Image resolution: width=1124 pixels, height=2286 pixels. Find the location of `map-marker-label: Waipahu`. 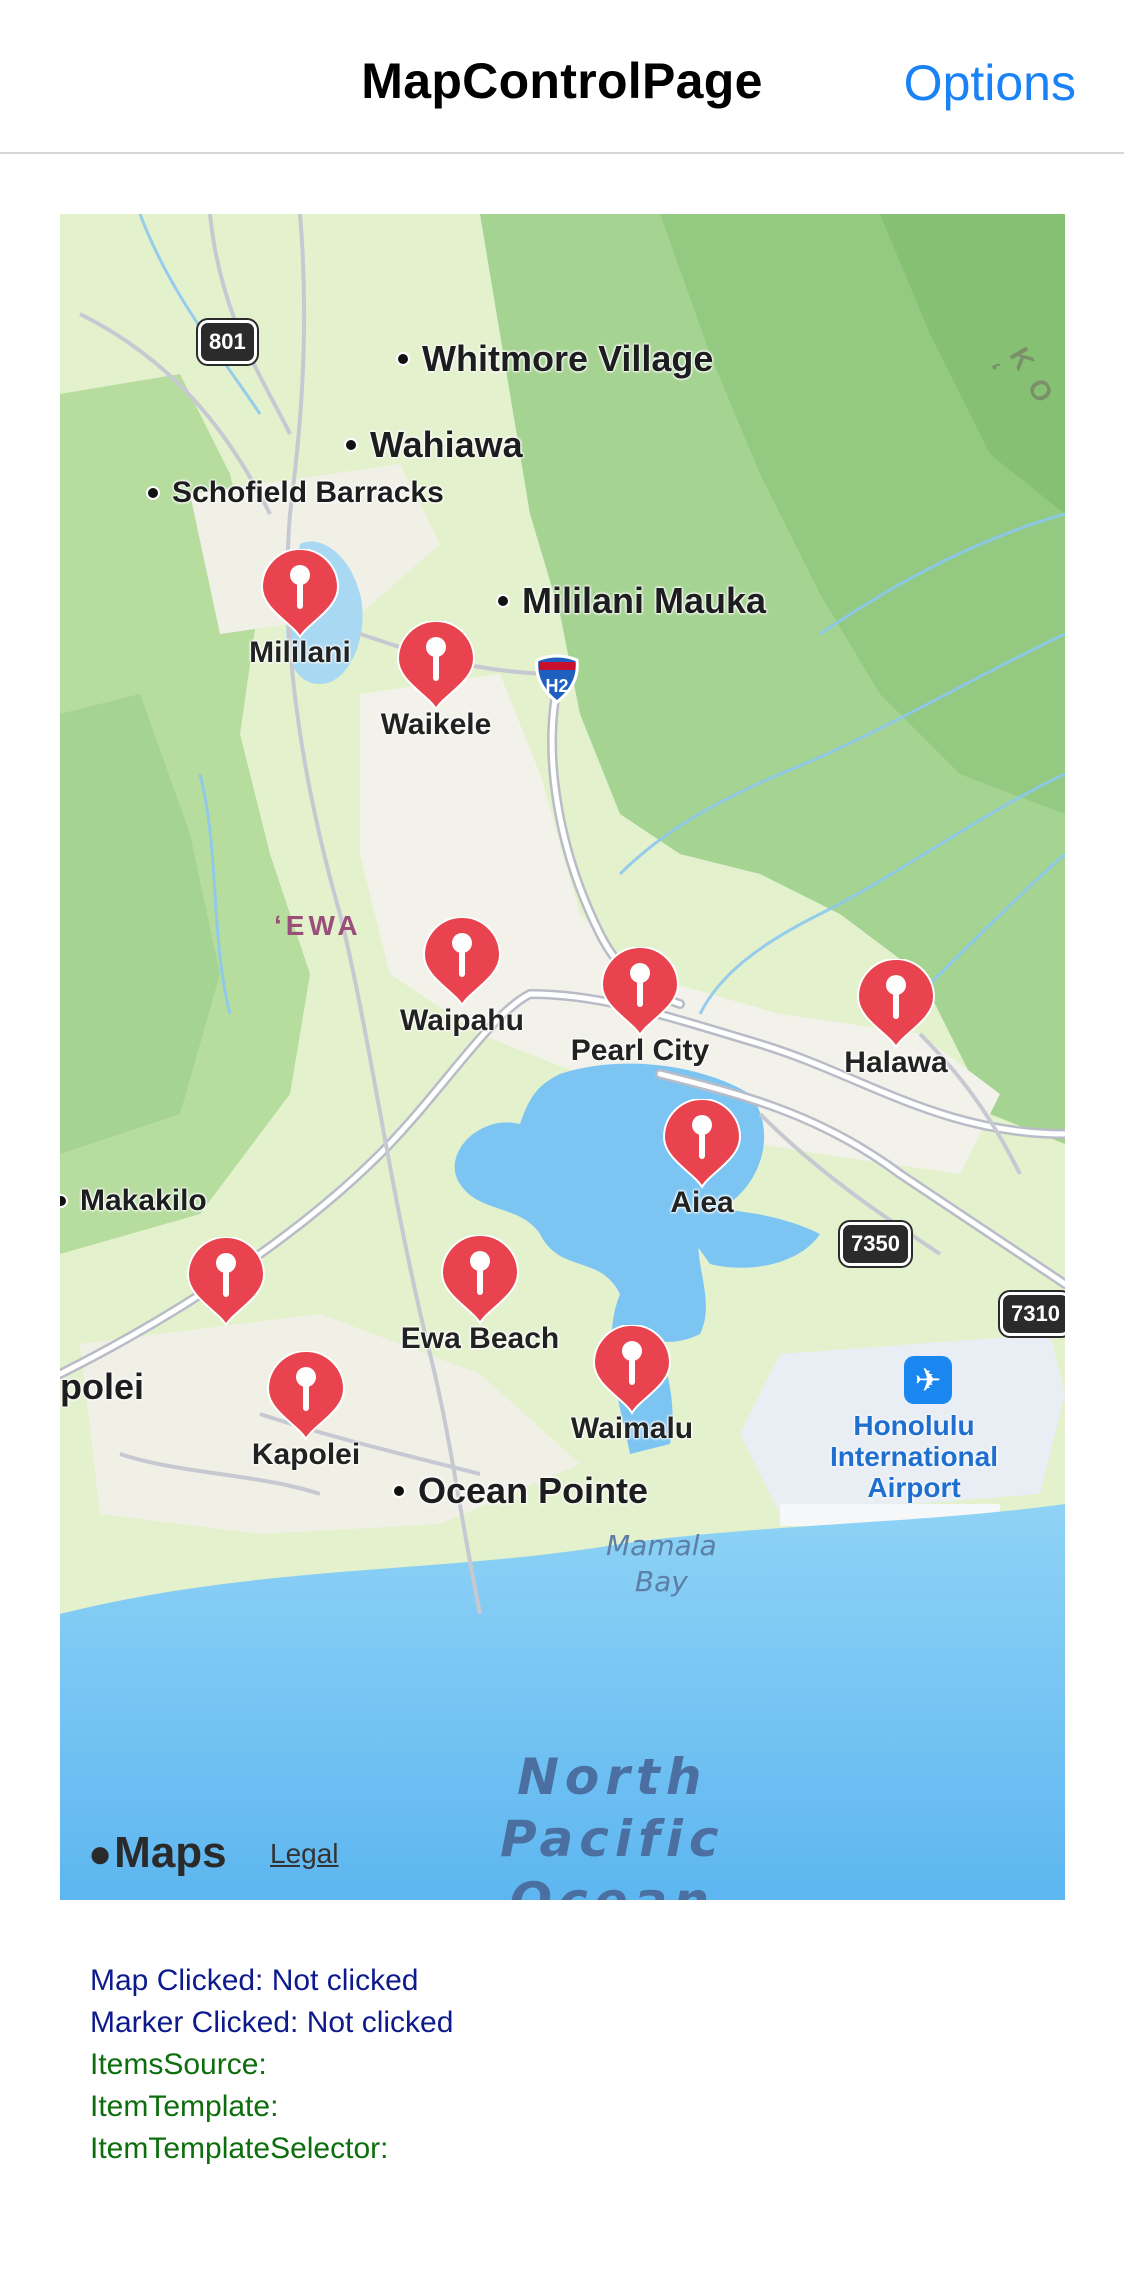

map-marker-label: Waipahu is located at coordinates (462, 1020).